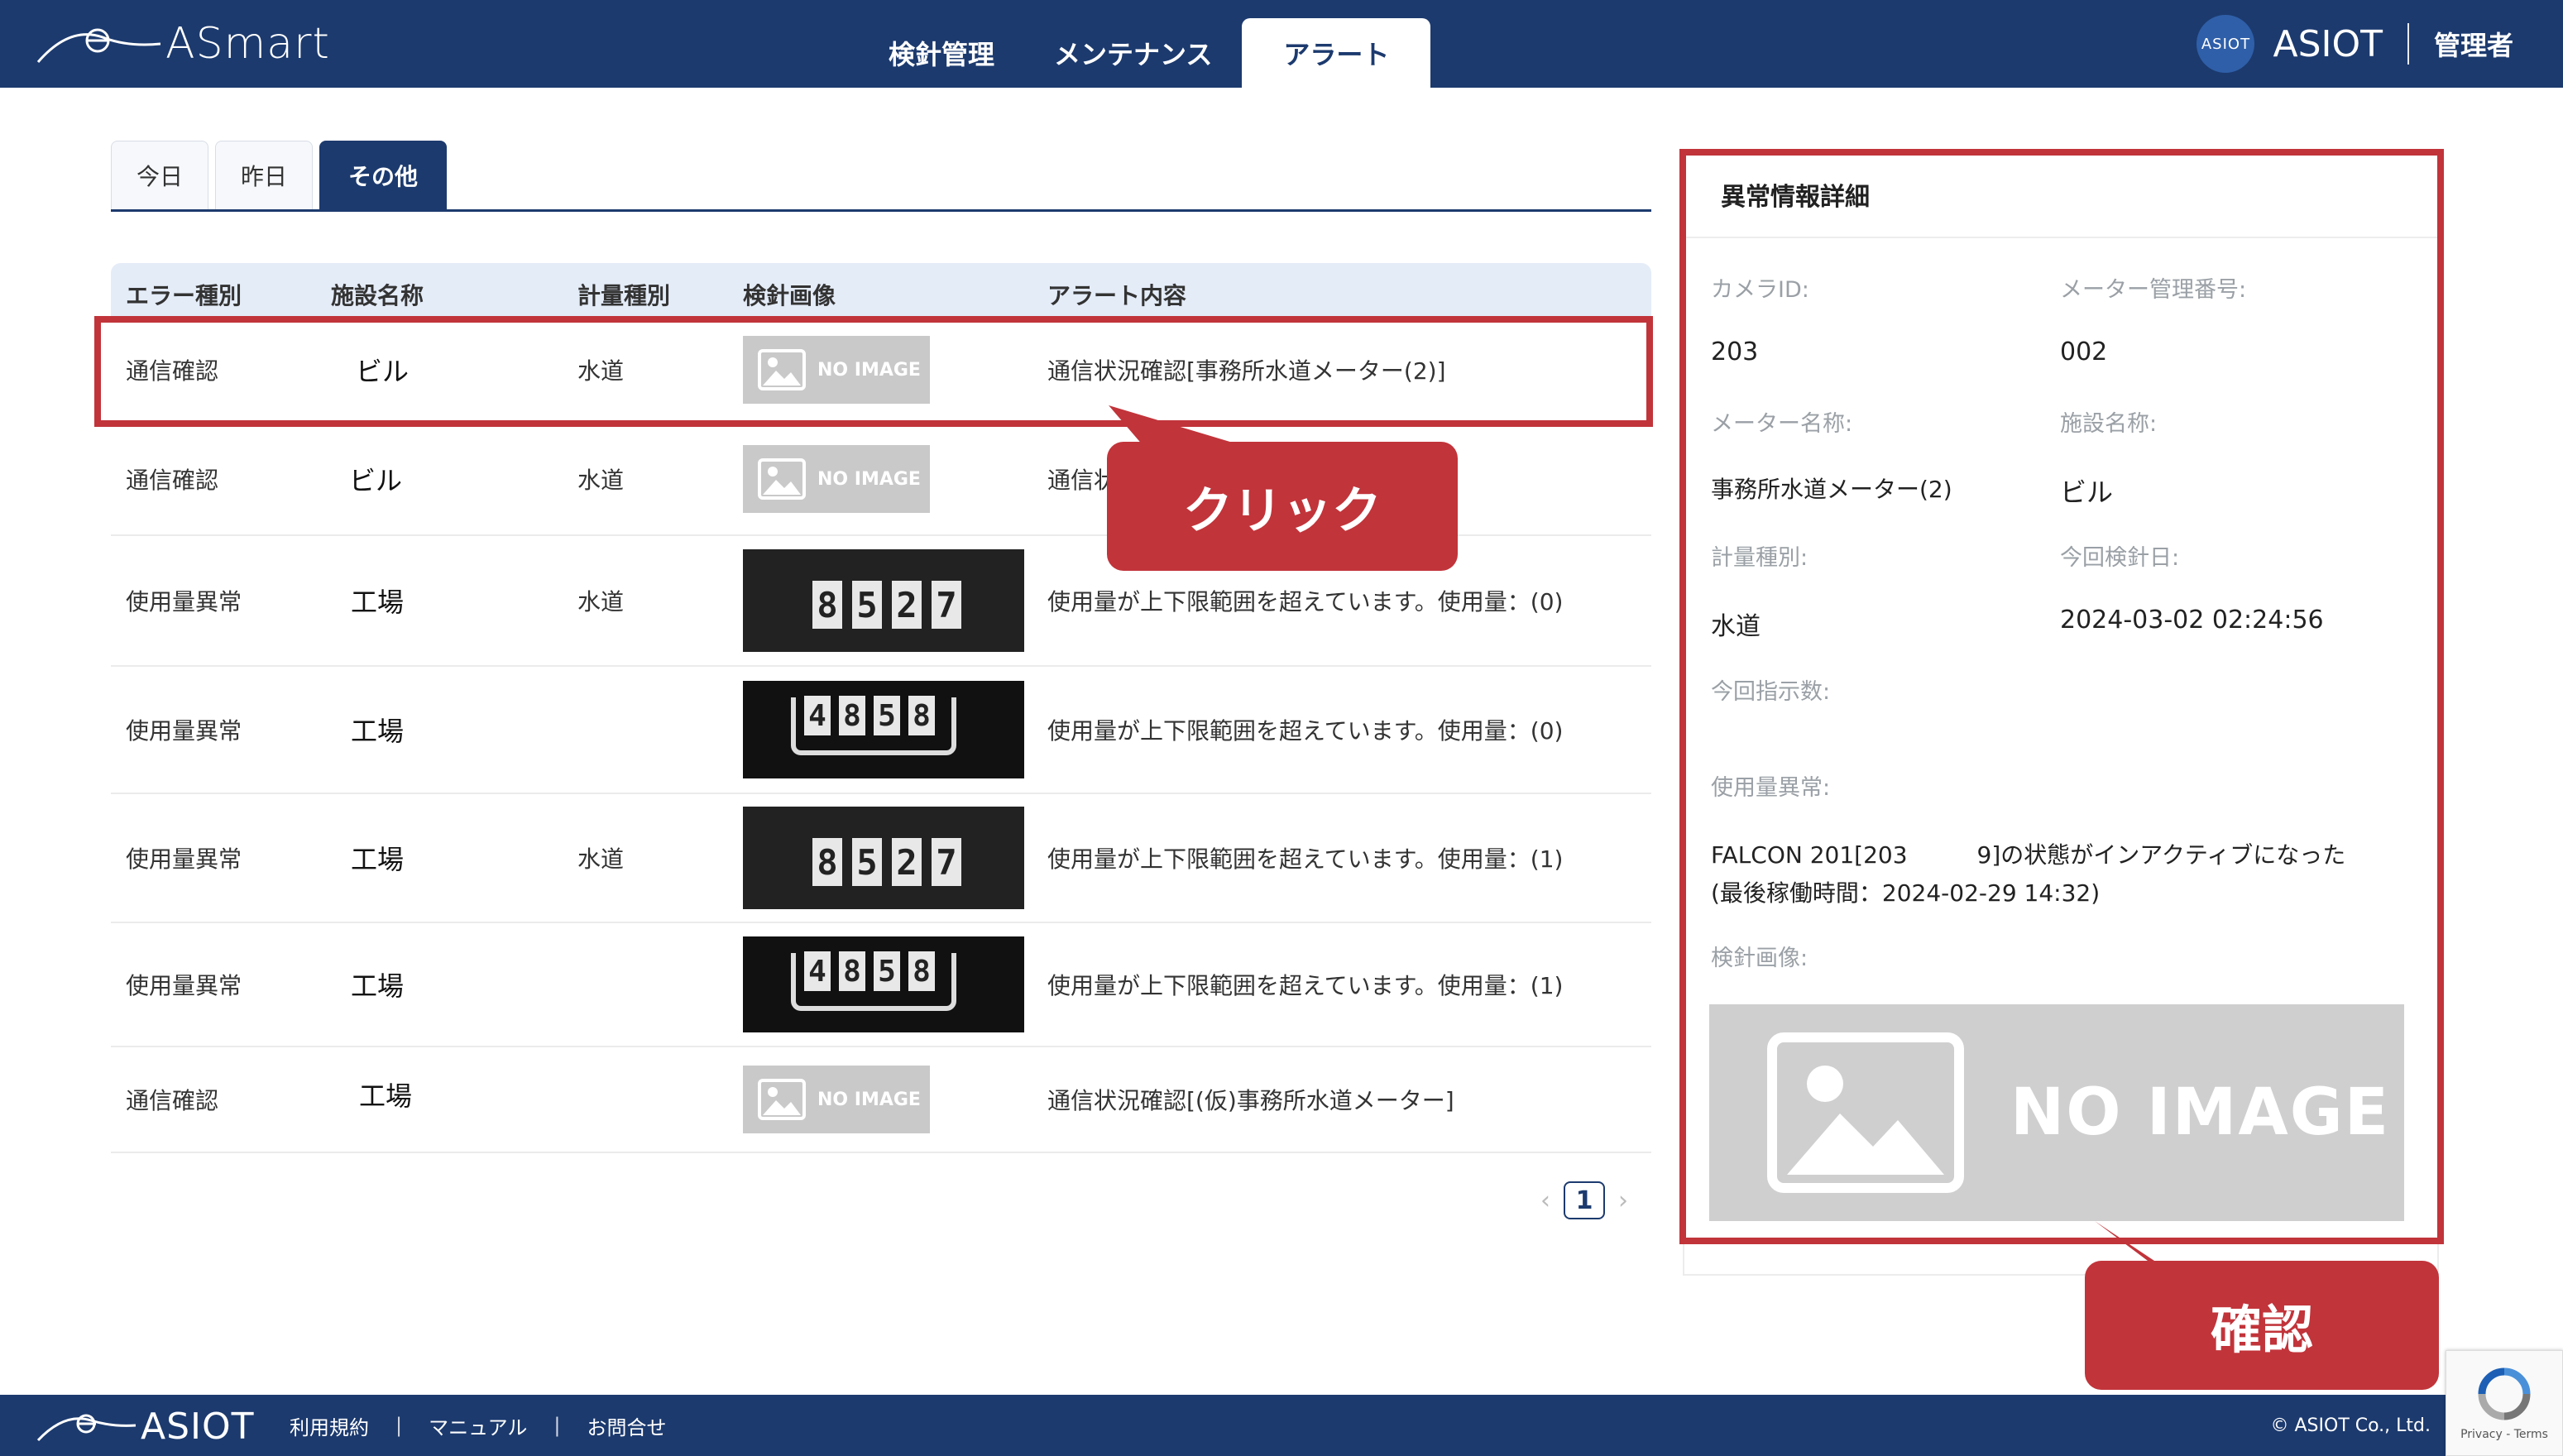 The width and height of the screenshot is (2563, 1456). Describe the element at coordinates (160, 175) in the screenshot. I see `tab-today: 今日` at that location.